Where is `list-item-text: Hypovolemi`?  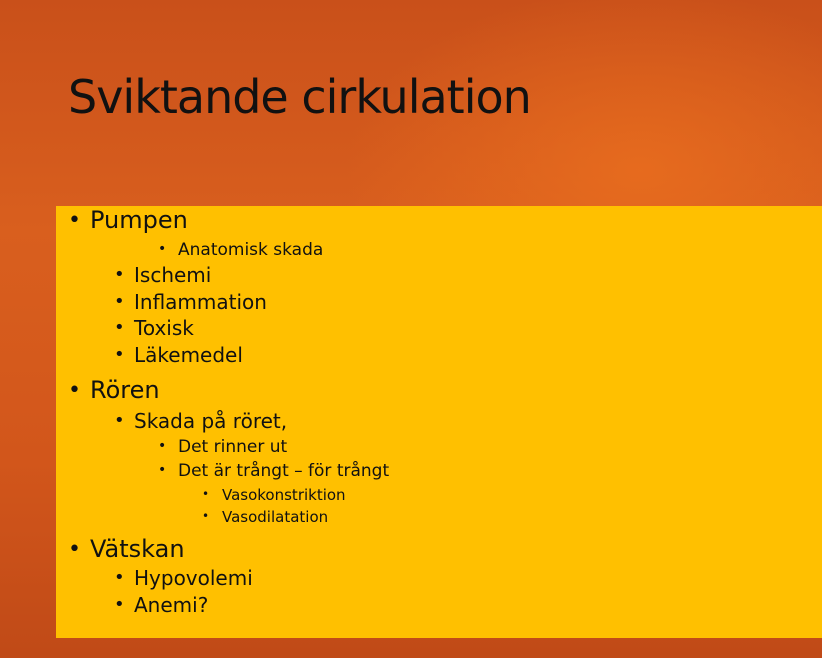
list-item-text: Hypovolemi is located at coordinates (193, 578).